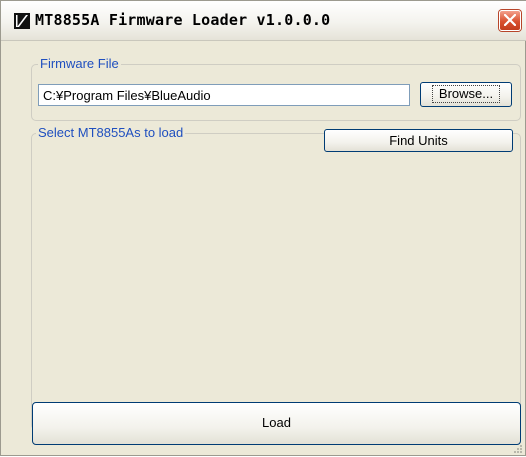 The image size is (526, 457). Describe the element at coordinates (418, 140) in the screenshot. I see `find-units-button: Find Units` at that location.